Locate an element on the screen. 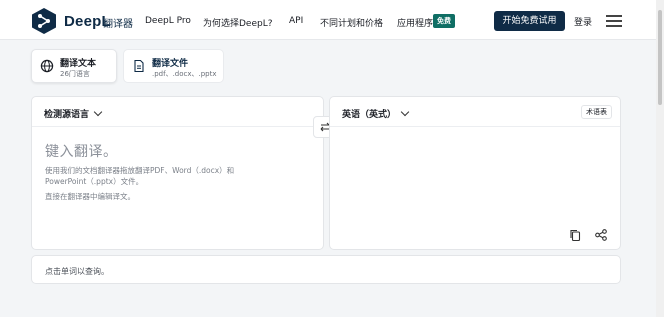  tab-subtitle: 26门语言 is located at coordinates (75, 74).